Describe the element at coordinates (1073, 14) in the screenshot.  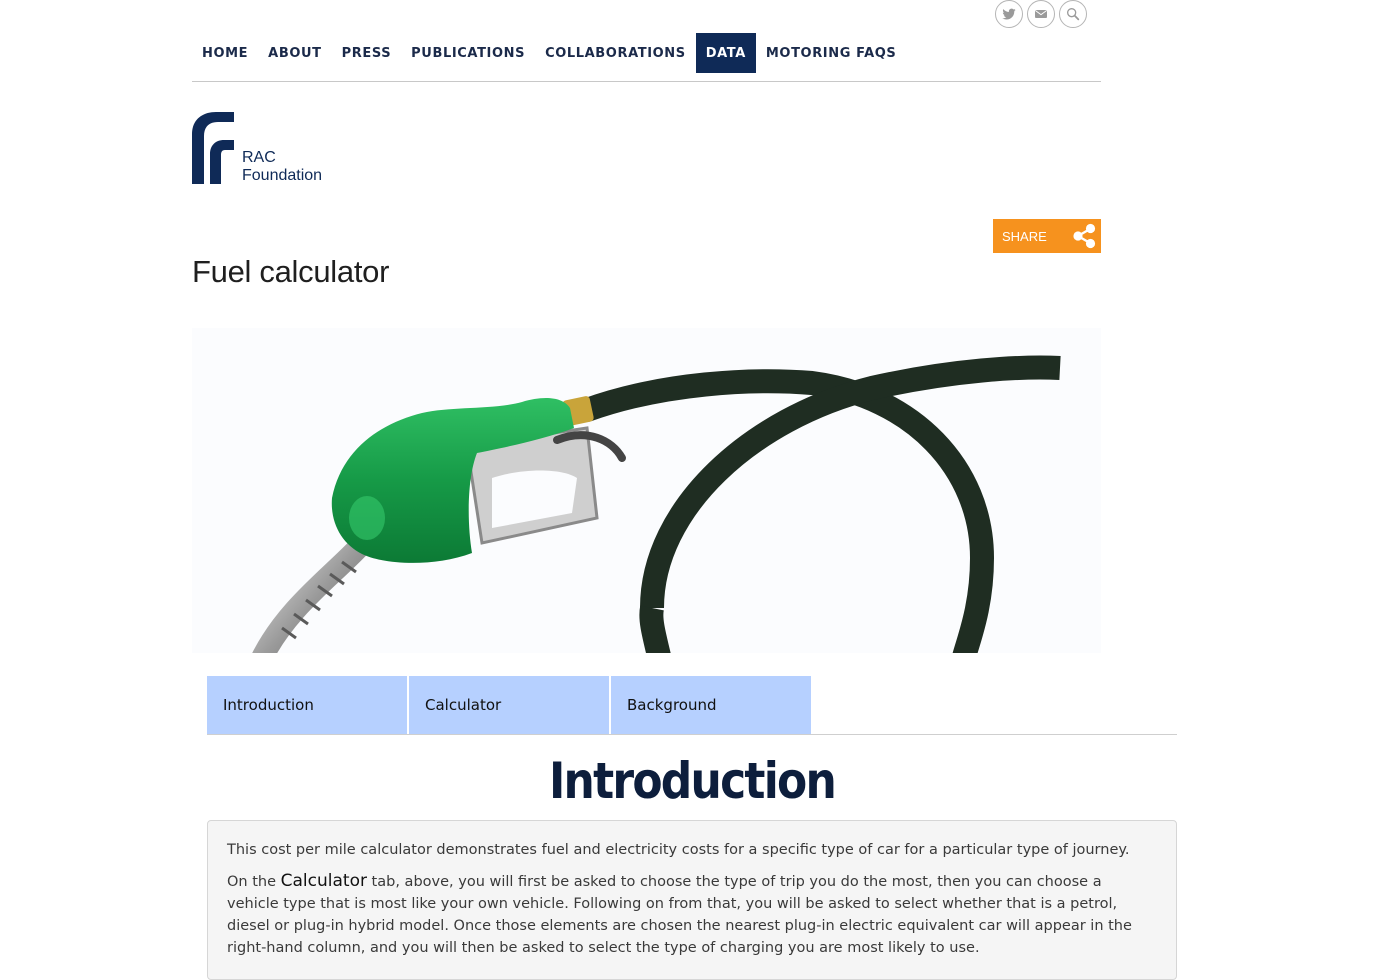
I see `search-icon` at that location.